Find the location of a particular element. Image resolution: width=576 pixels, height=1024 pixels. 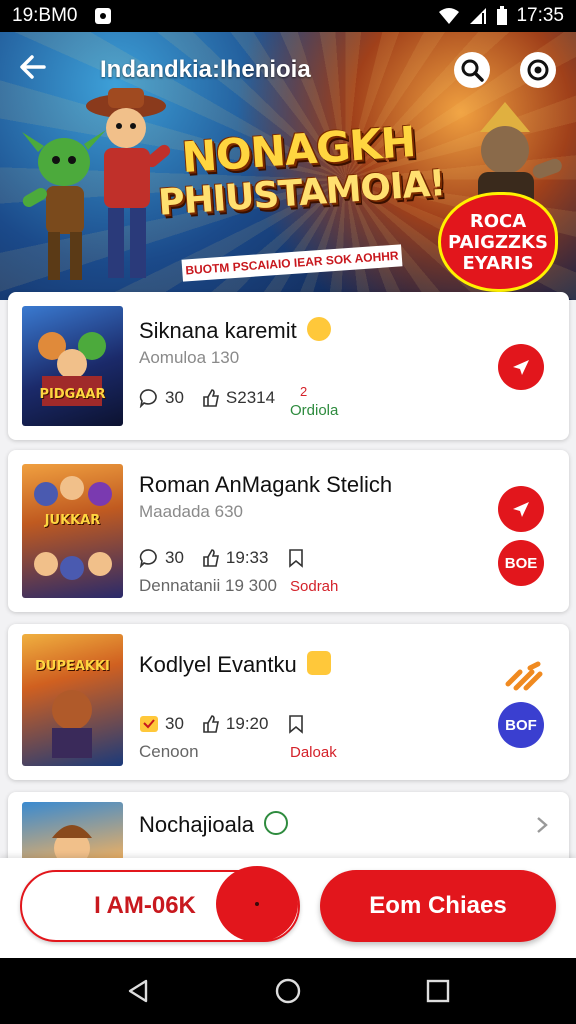

item-title: Siknana karemit is located at coordinates (235, 330).